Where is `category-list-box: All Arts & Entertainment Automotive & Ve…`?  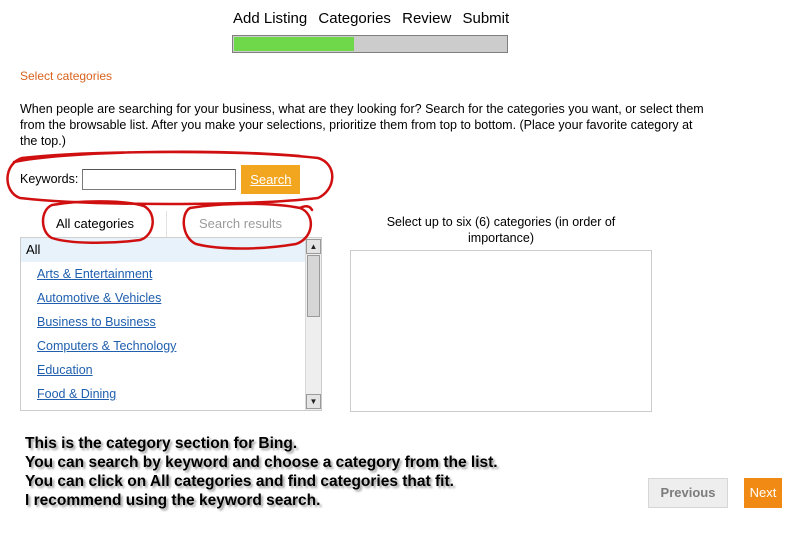
category-list-box: All Arts & Entertainment Automotive & Ve… is located at coordinates (171, 324).